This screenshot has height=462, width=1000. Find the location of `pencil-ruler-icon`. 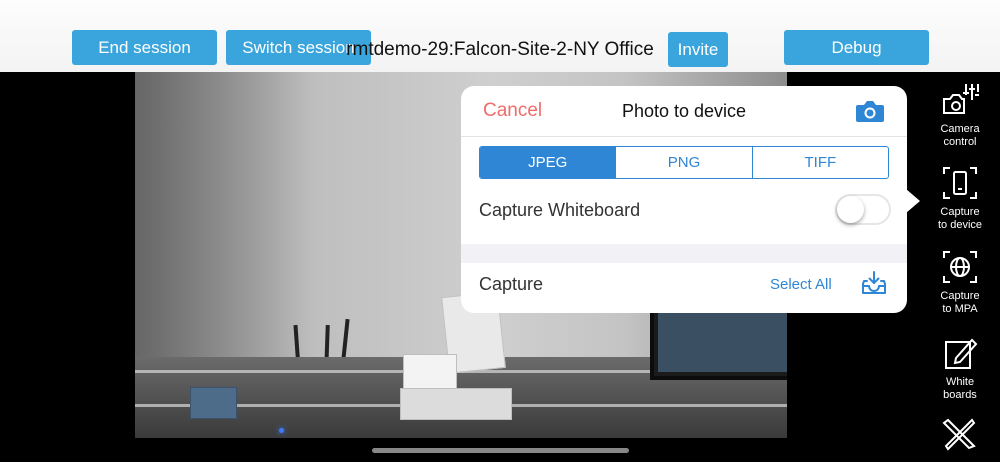

pencil-ruler-icon is located at coordinates (959, 434).